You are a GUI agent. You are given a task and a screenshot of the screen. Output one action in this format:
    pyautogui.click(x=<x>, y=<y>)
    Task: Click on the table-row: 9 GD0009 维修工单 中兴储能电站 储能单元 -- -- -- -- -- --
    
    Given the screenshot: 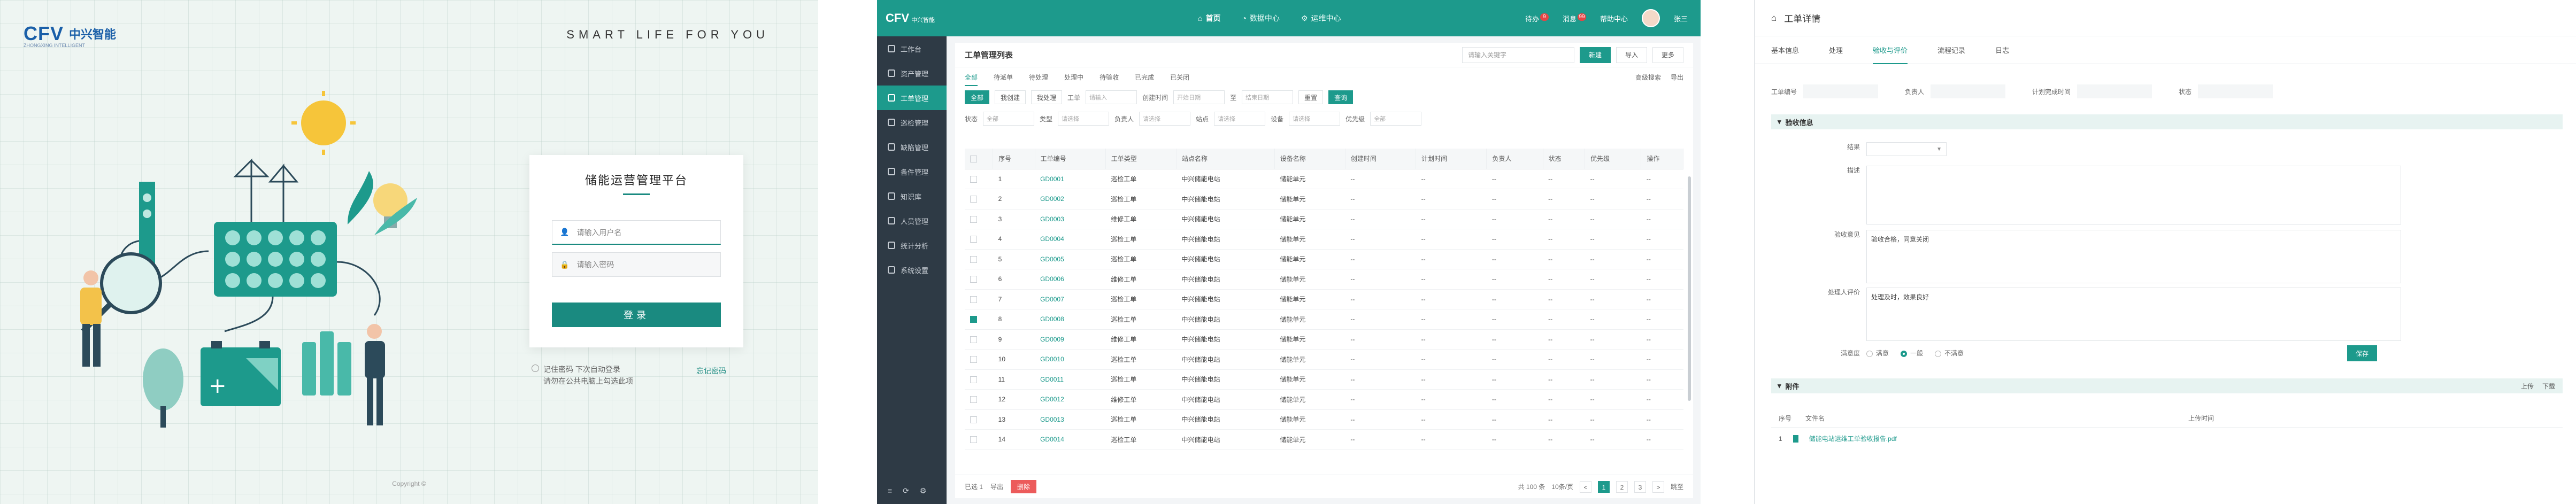 What is the action you would take?
    pyautogui.click(x=1324, y=340)
    